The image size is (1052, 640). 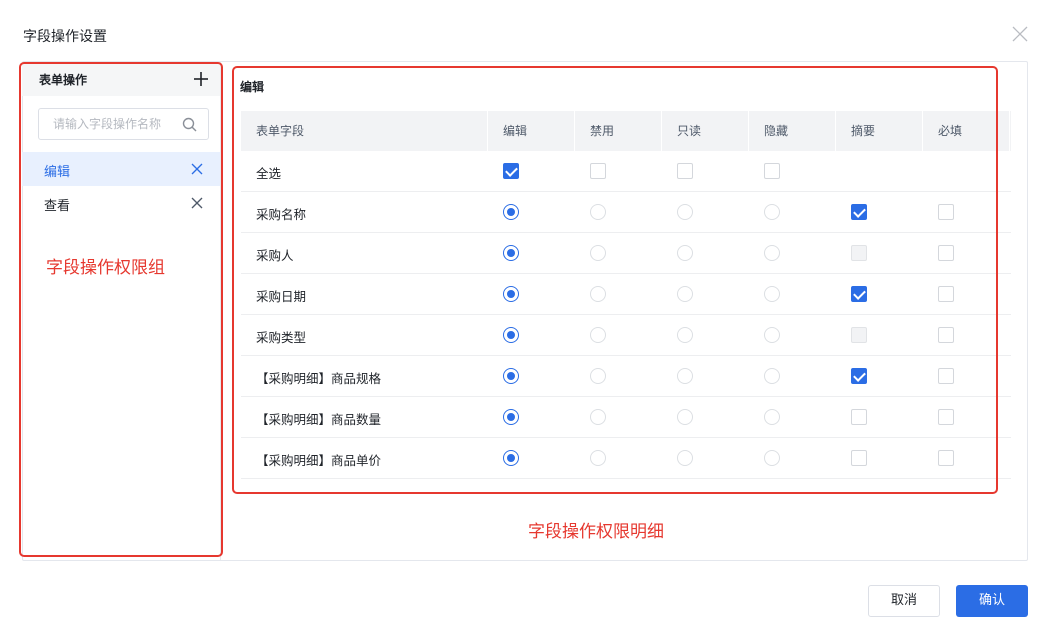 I want to click on annotation-box-left, so click(x=121, y=309).